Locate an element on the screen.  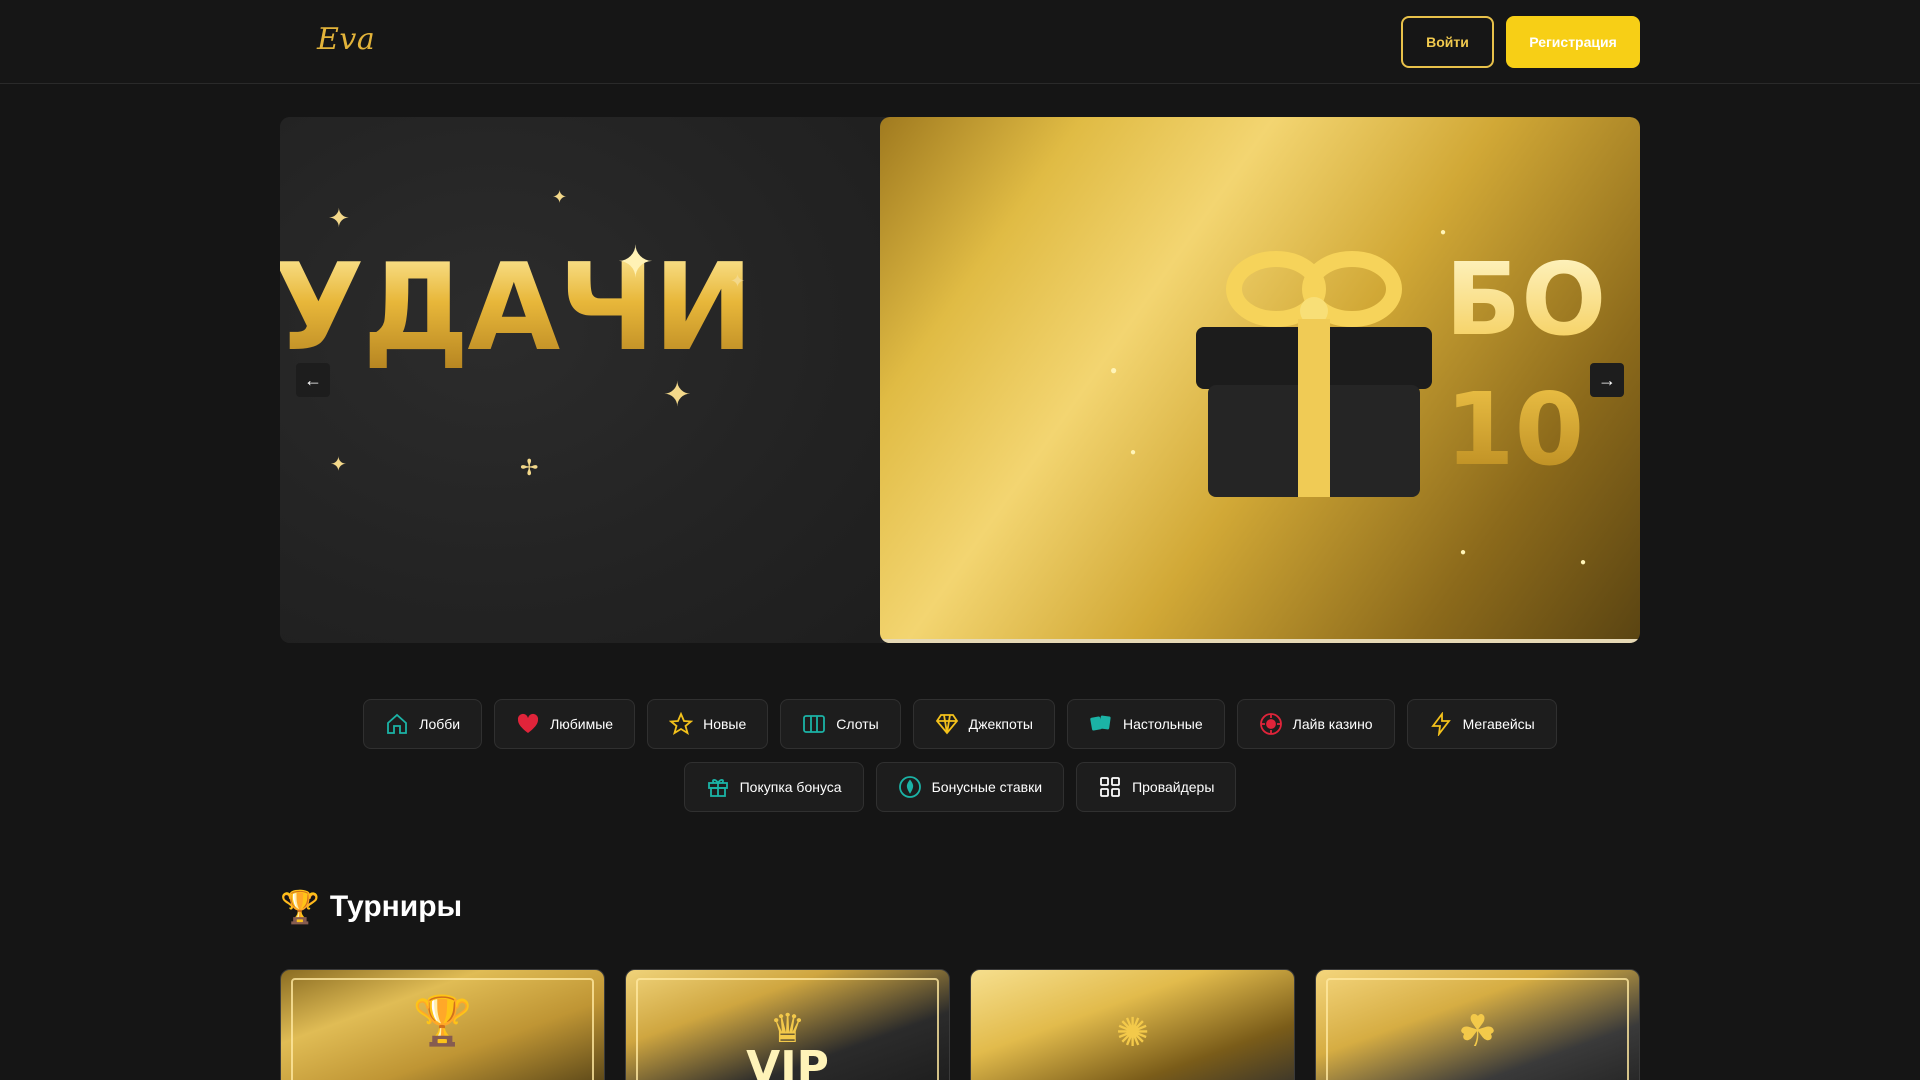
category-label: Лайв казино is located at coordinates (1332, 724).